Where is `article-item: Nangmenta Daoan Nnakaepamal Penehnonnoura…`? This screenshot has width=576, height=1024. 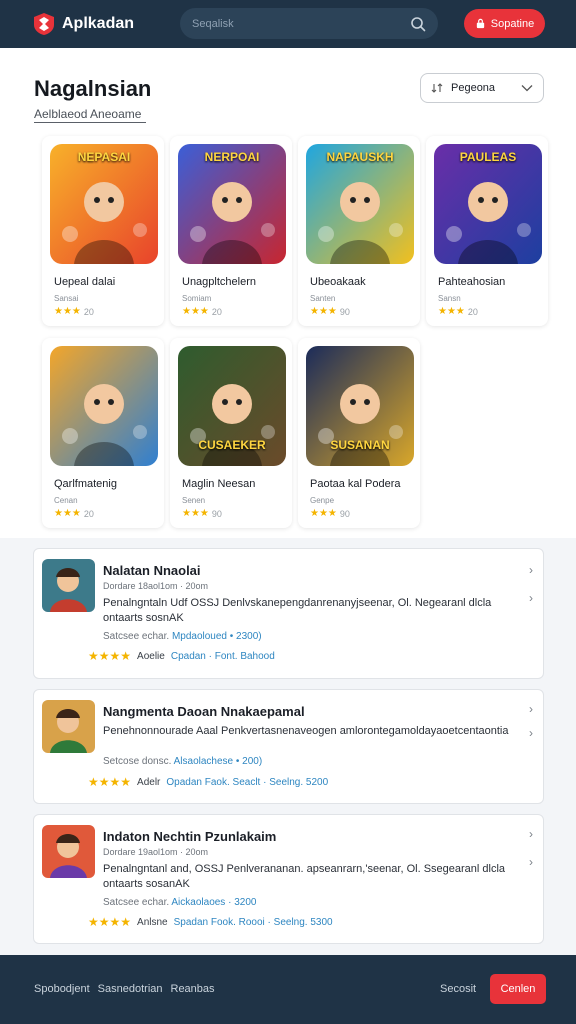
article-item: Nangmenta Daoan Nnakaepamal Penehnonnoura… is located at coordinates (288, 746).